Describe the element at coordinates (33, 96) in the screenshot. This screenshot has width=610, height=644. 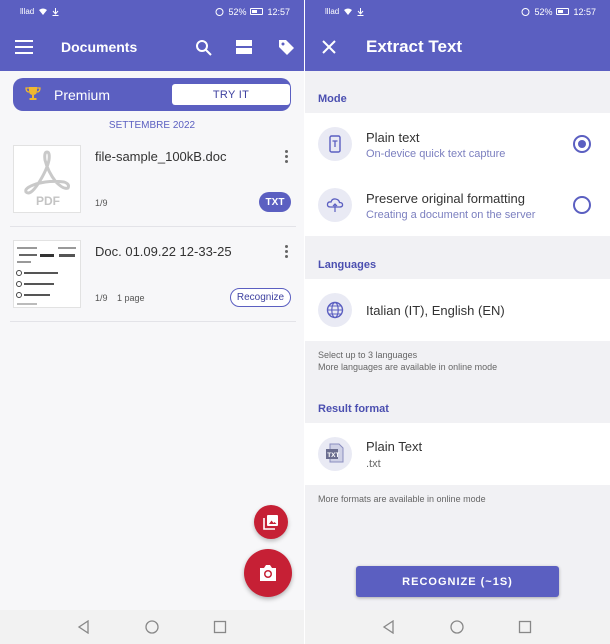
I see `trophy-icon` at that location.